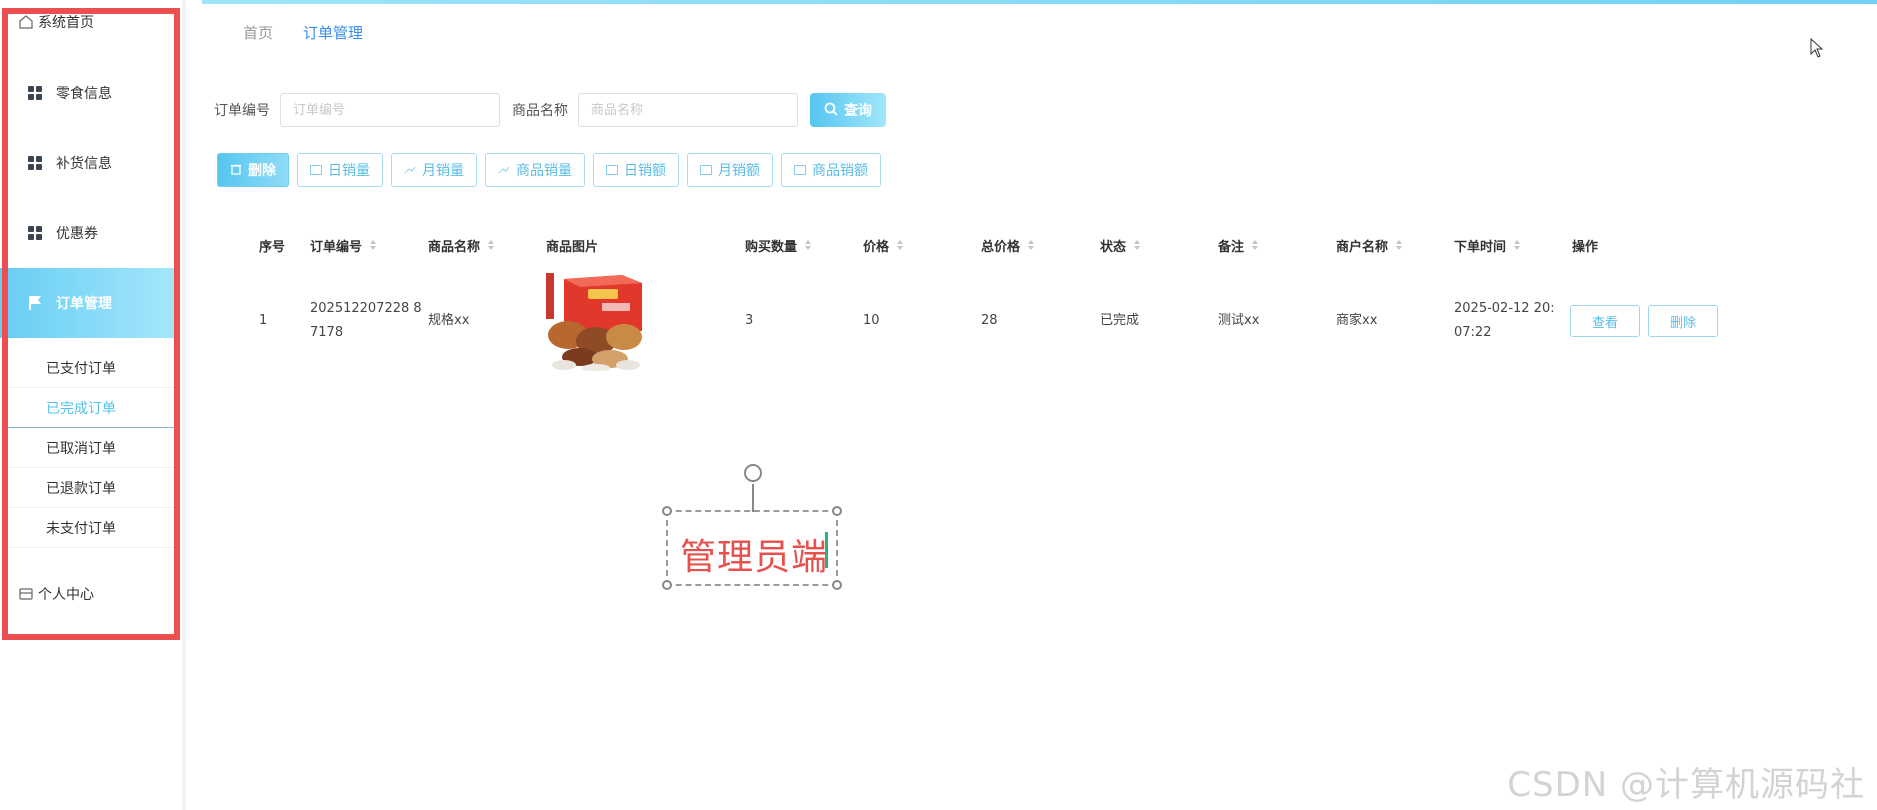 This screenshot has height=810, width=1877. What do you see at coordinates (688, 110) in the screenshot?
I see `goods-name-input` at bounding box center [688, 110].